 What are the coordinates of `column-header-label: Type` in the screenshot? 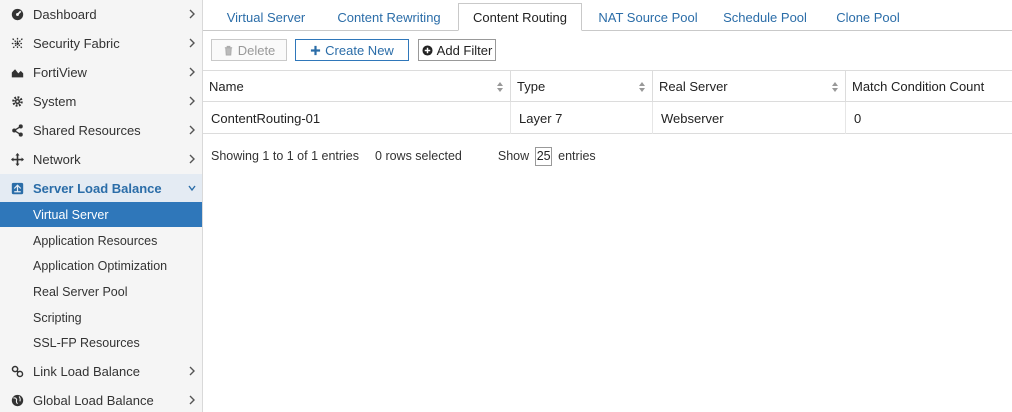 It's located at (531, 86).